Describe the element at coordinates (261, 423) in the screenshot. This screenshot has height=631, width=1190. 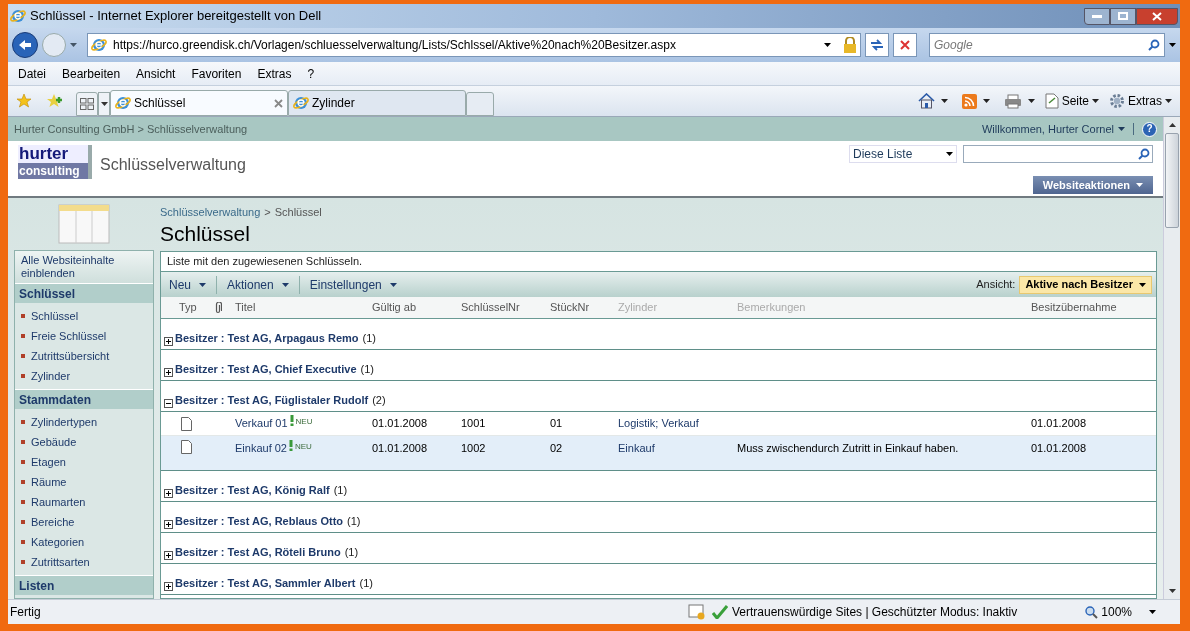
I see `item-title-link: Verkauf 01` at that location.